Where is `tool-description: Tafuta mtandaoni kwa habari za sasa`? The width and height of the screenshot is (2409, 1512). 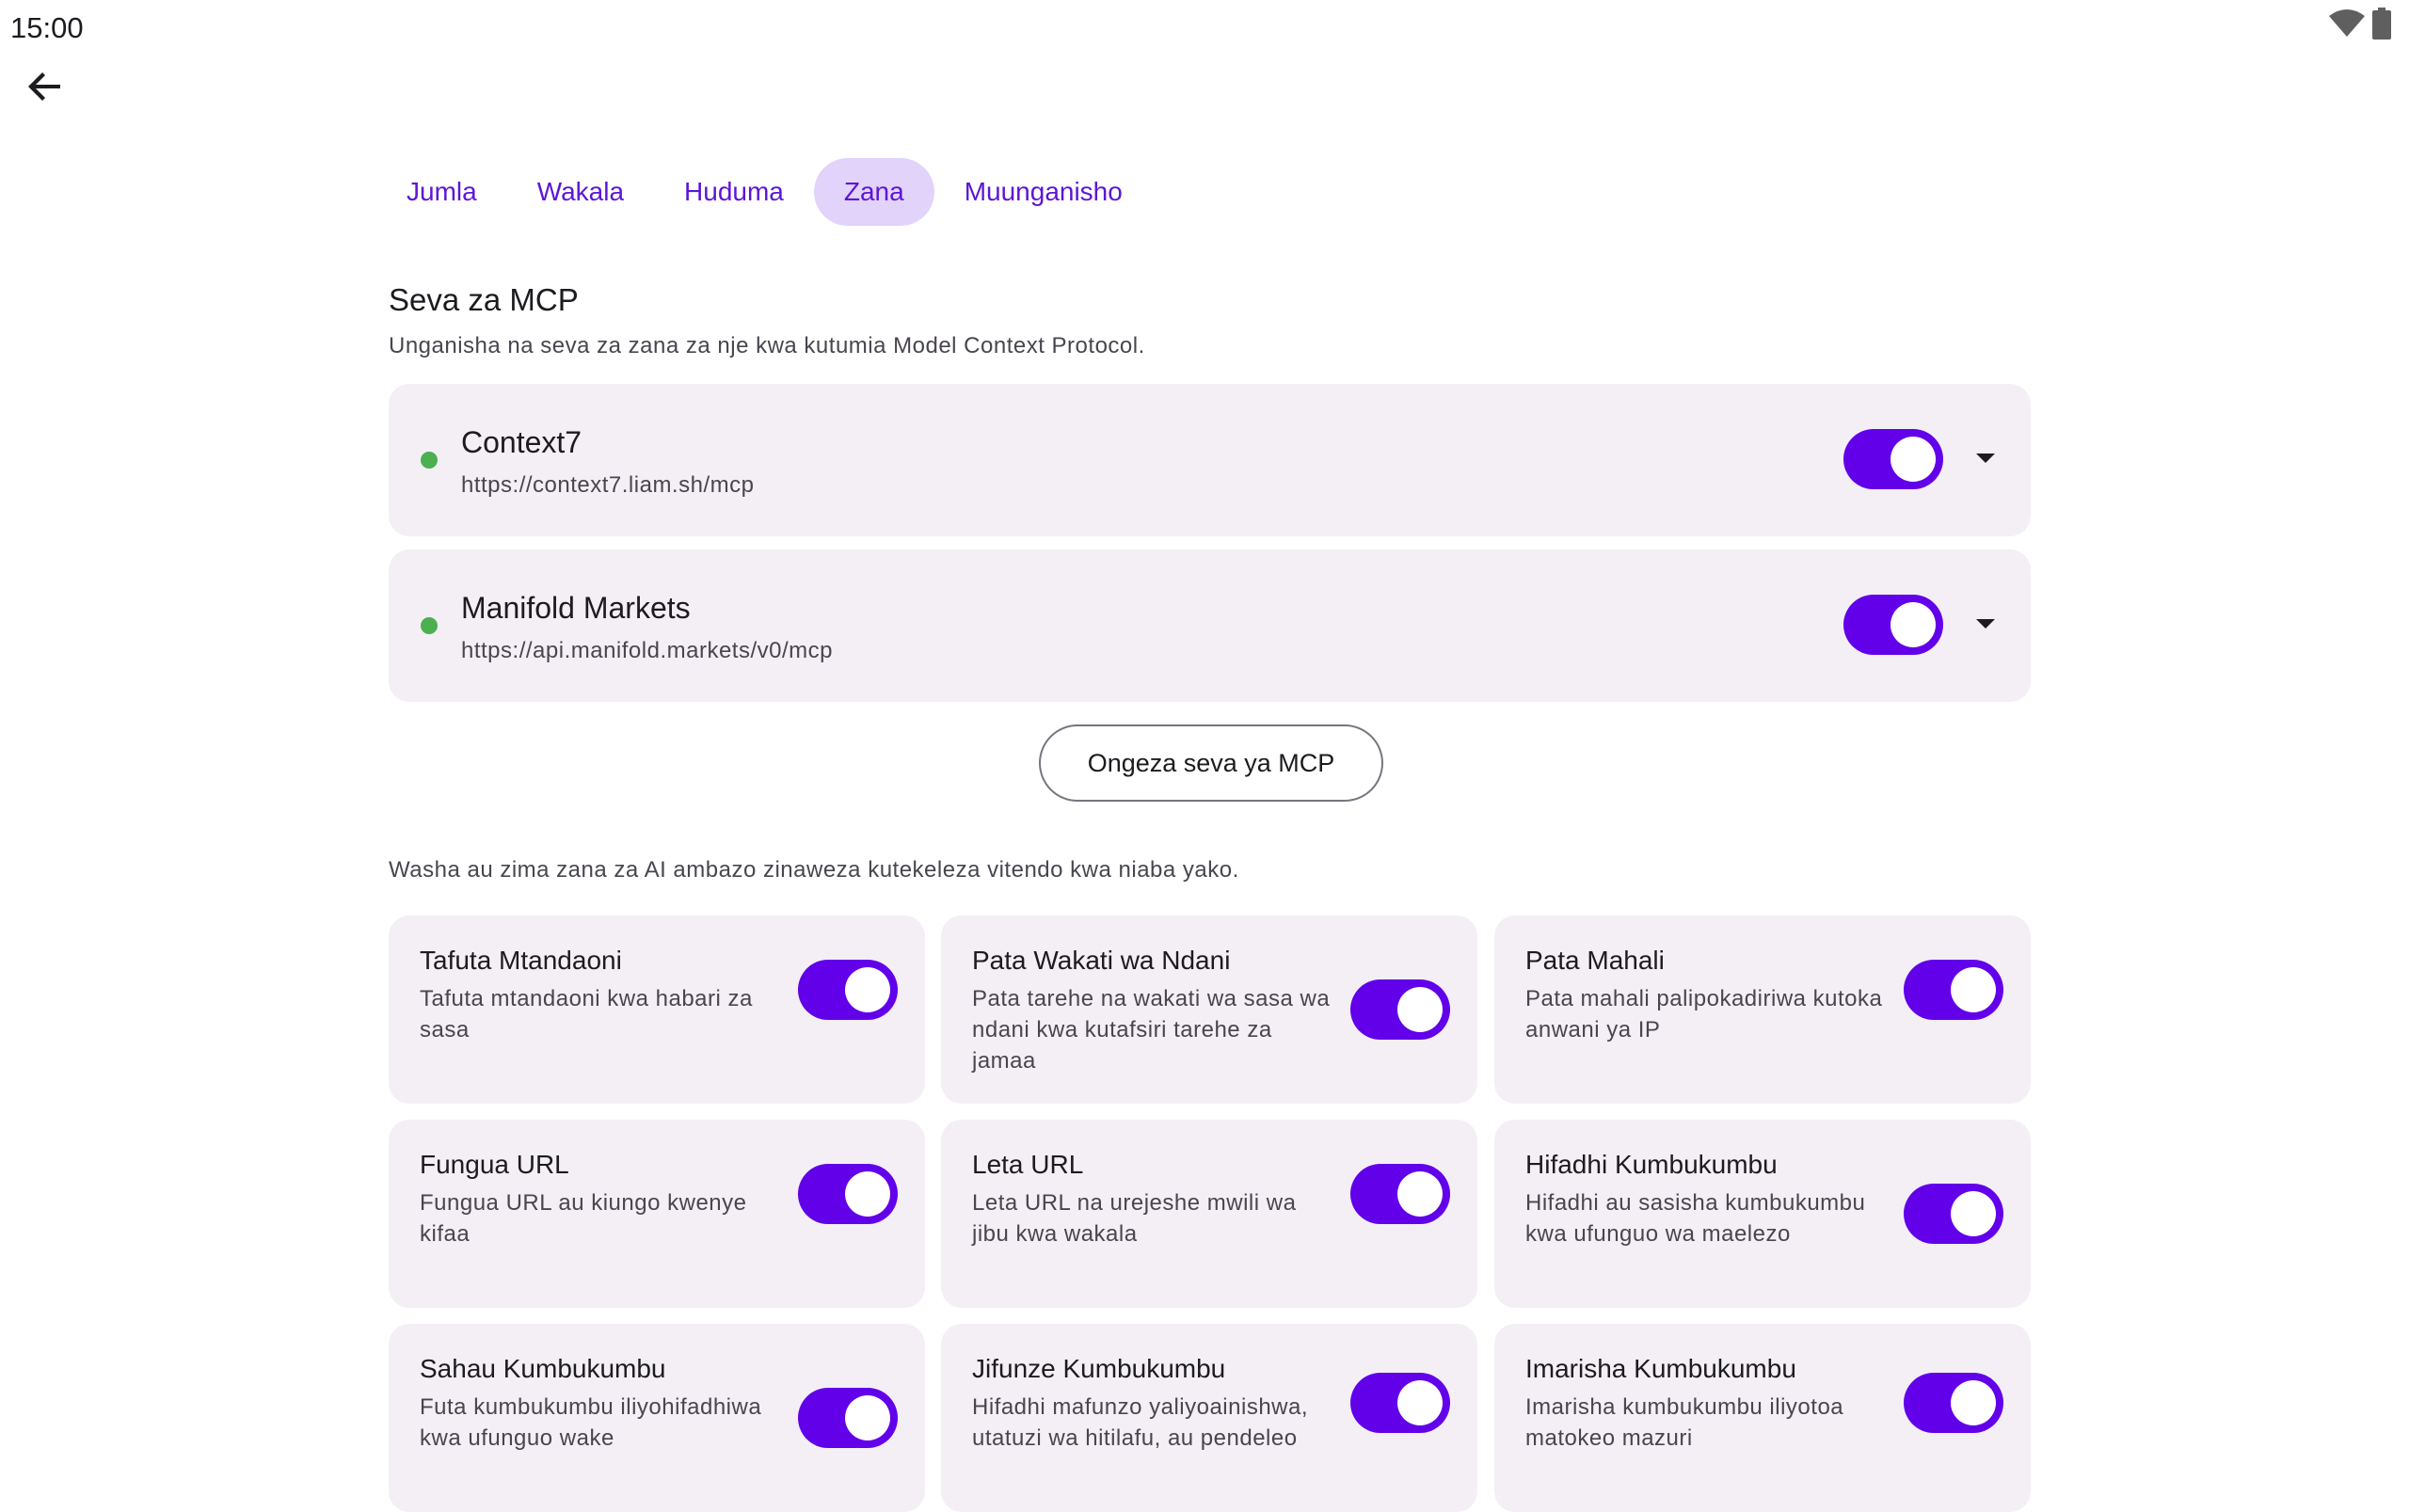 tool-description: Tafuta mtandaoni kwa habari za sasa is located at coordinates (587, 1014).